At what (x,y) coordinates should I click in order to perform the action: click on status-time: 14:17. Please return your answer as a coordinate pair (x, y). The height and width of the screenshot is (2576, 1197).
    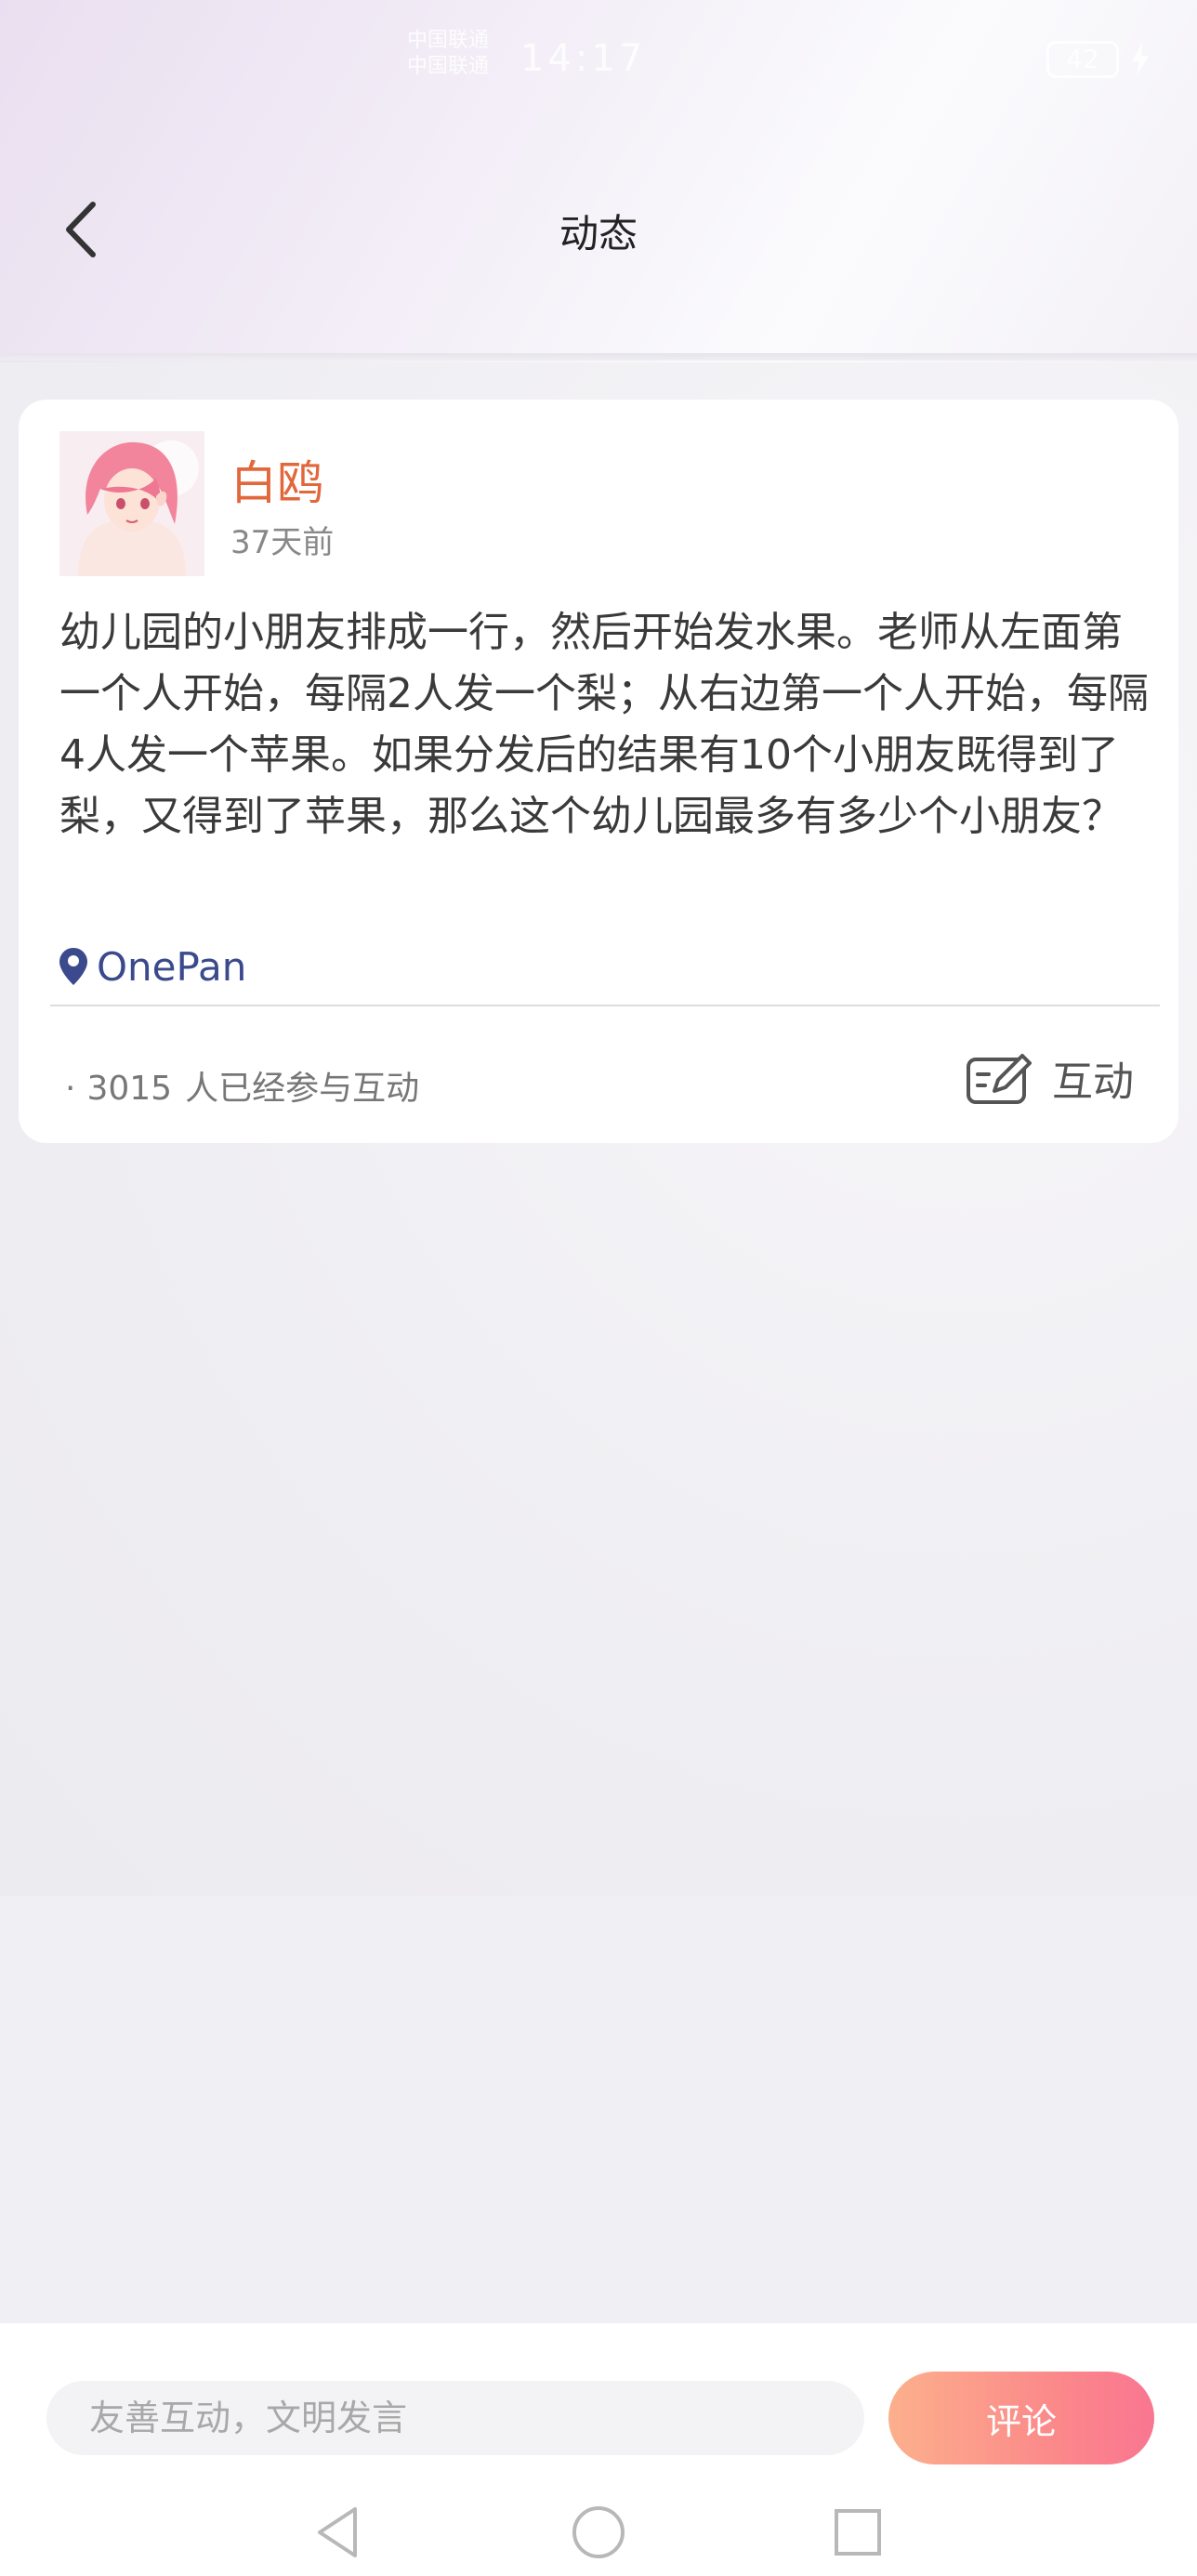
    Looking at the image, I should click on (583, 58).